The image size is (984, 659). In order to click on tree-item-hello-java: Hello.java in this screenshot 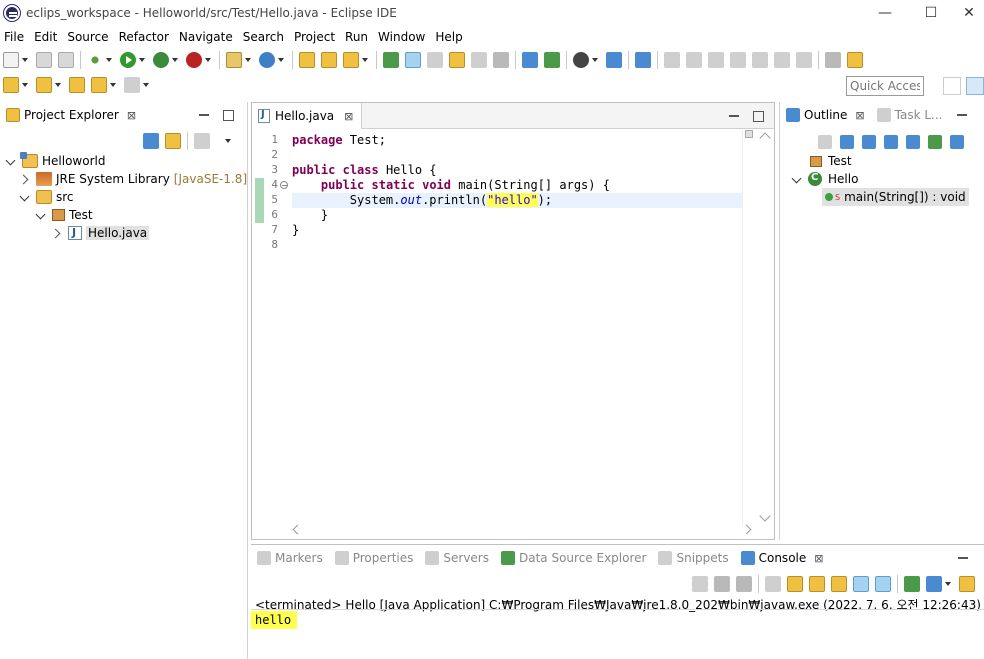, I will do `click(124, 233)`.